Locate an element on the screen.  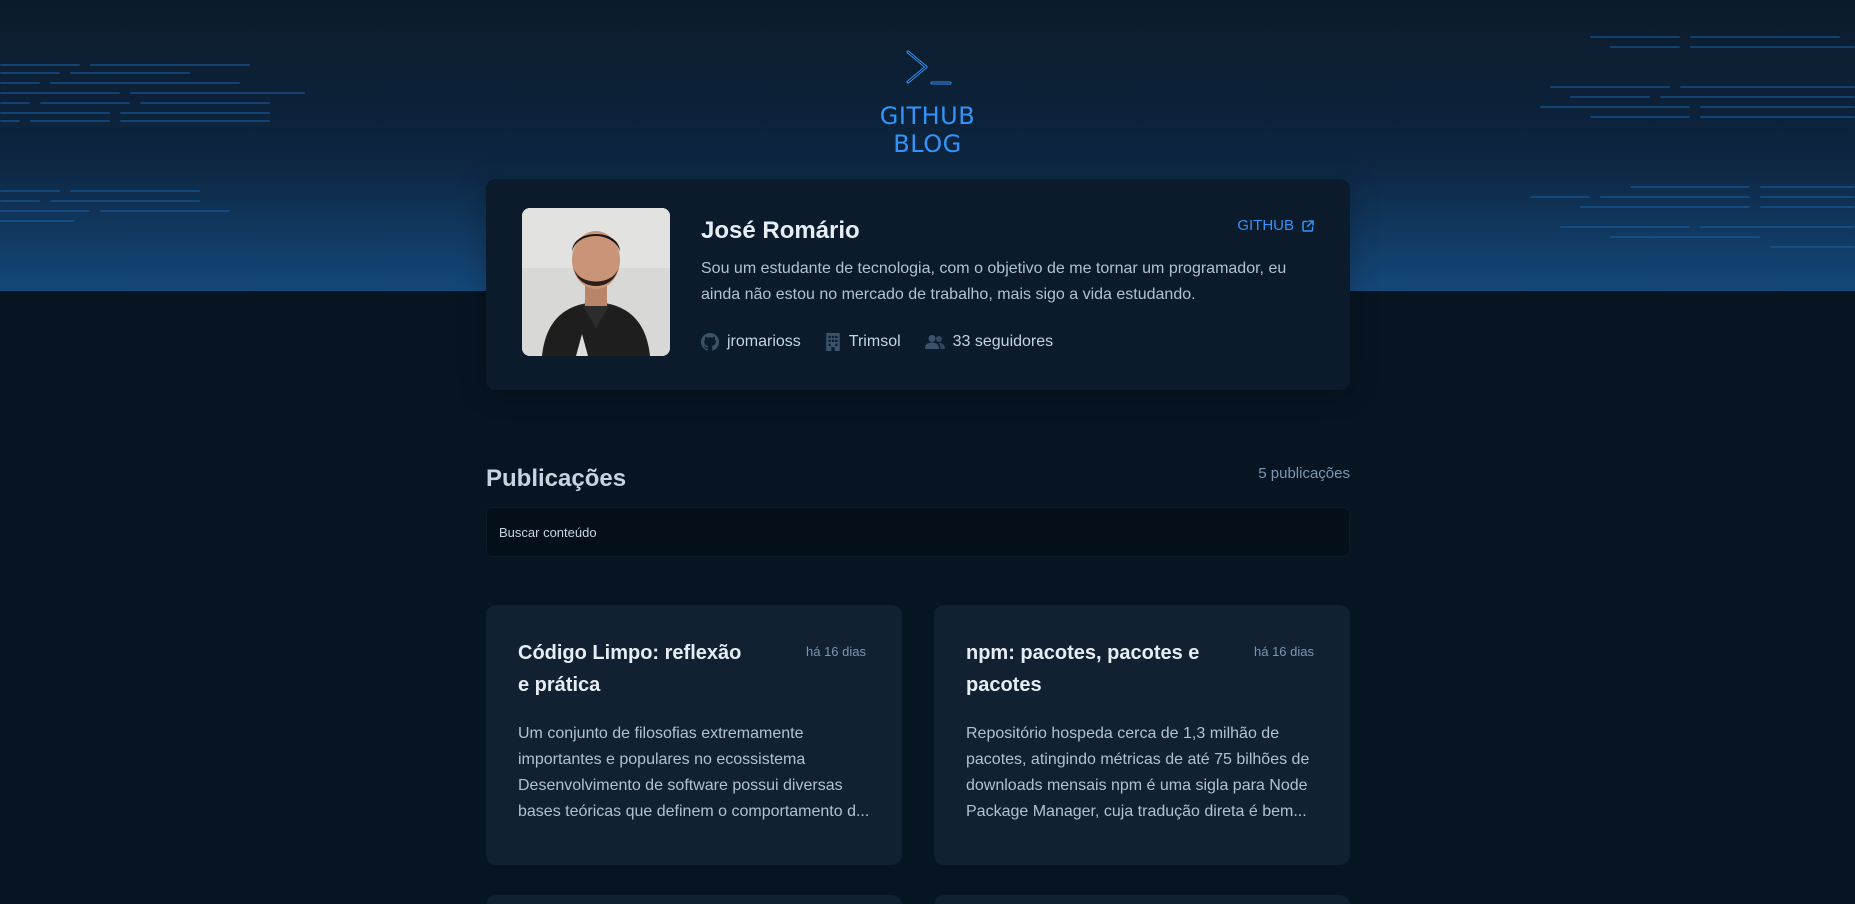
publications-title: Publicações is located at coordinates (556, 478).